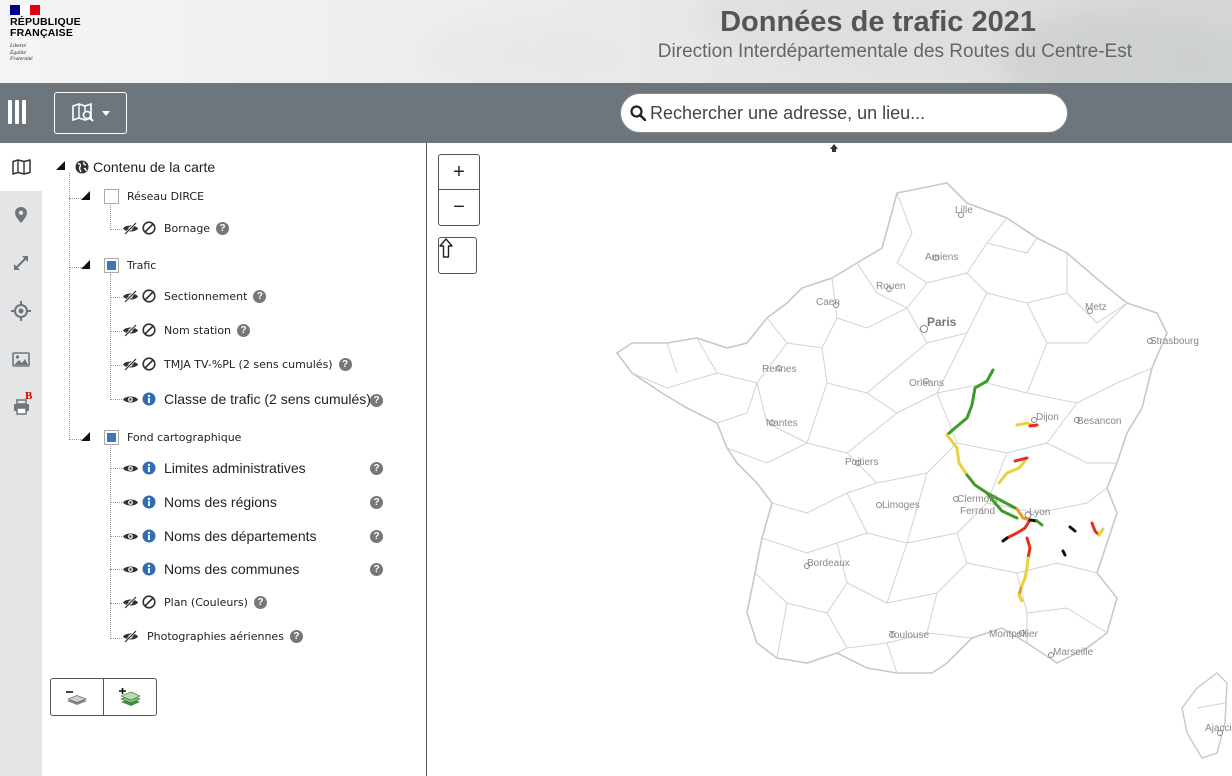  Describe the element at coordinates (446, 248) in the screenshot. I see `north-arrow-icon` at that location.